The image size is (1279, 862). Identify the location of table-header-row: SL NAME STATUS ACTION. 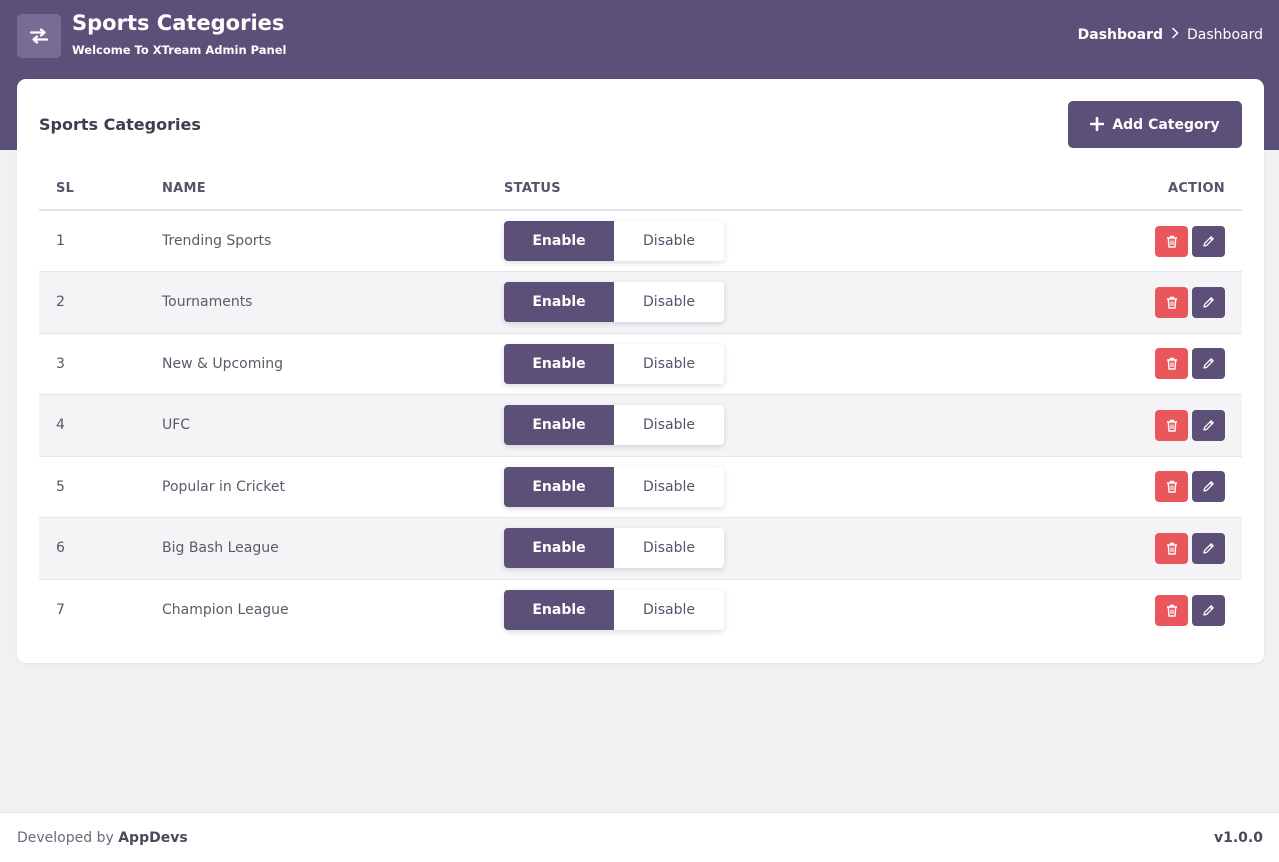
(640, 189).